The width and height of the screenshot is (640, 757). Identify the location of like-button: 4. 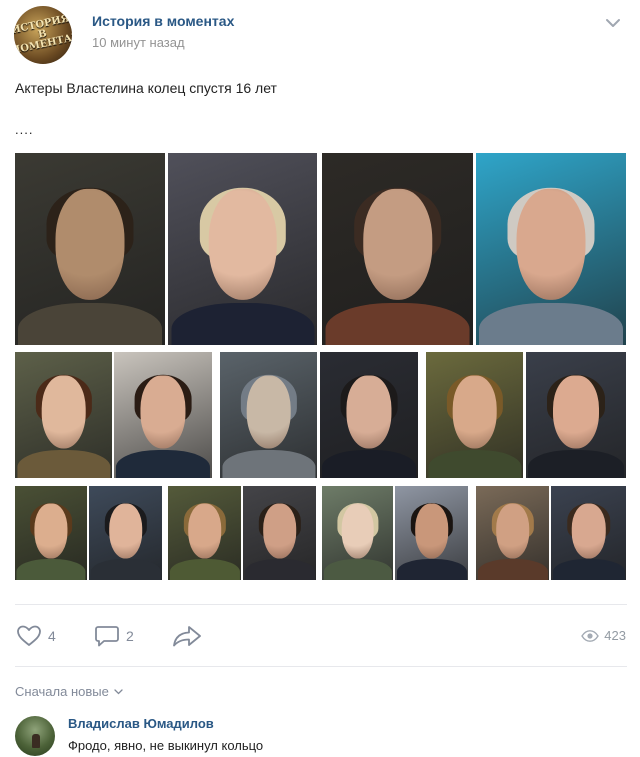
(36, 636).